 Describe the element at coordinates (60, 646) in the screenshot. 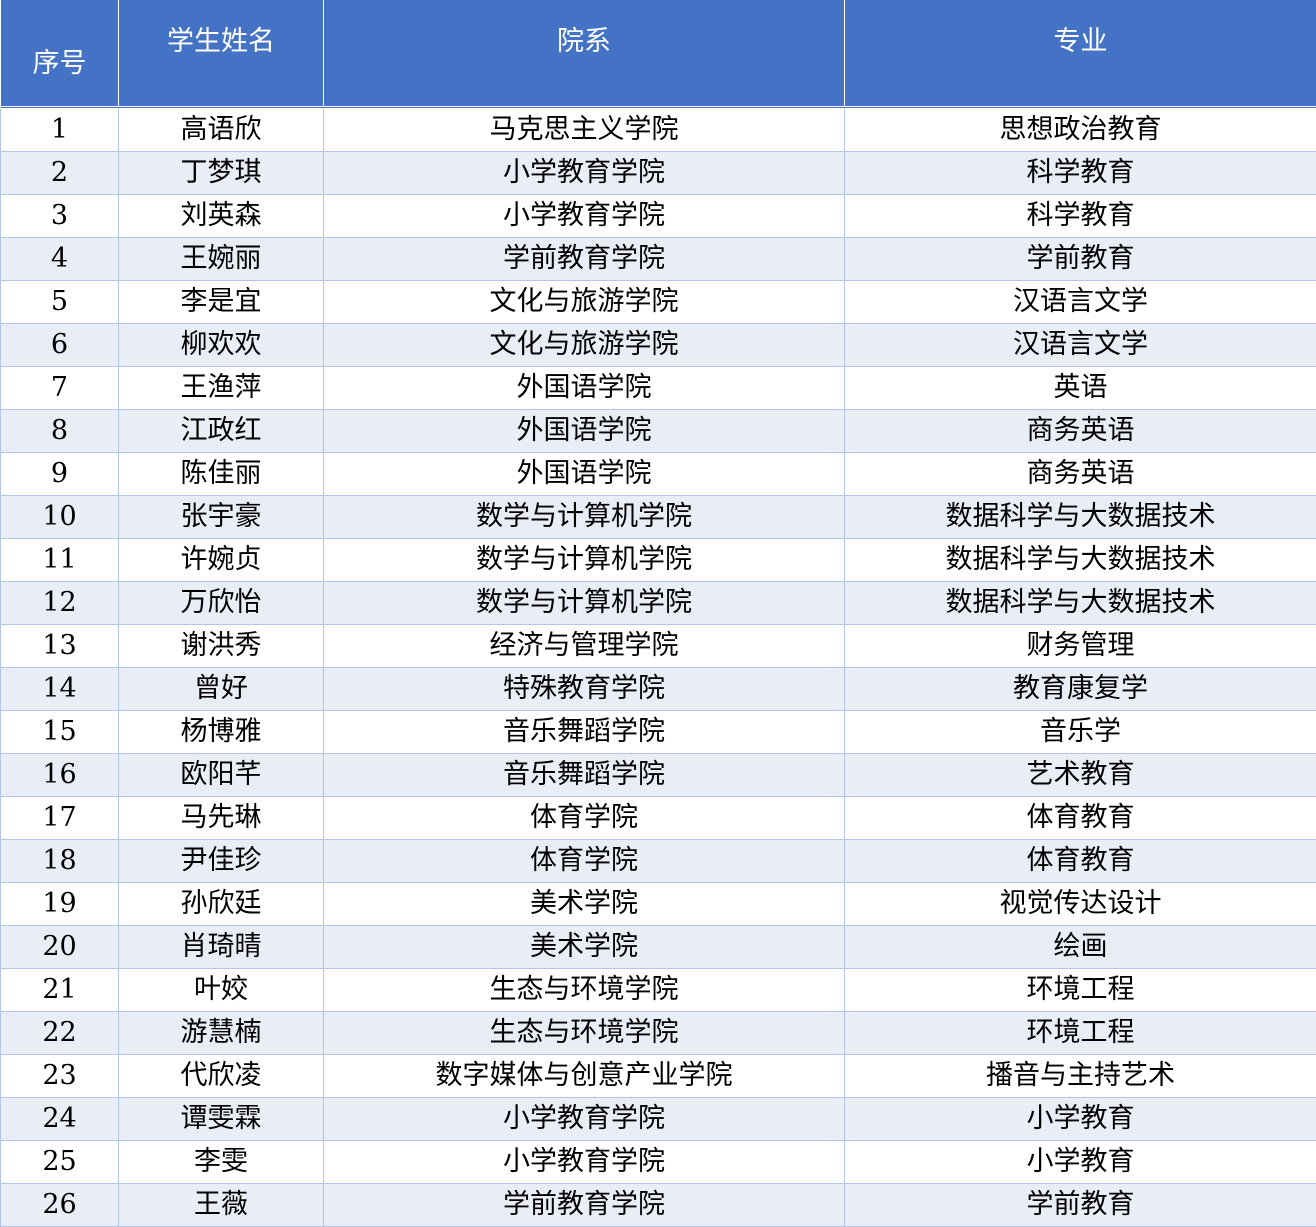

I see `cell-seq: 13` at that location.